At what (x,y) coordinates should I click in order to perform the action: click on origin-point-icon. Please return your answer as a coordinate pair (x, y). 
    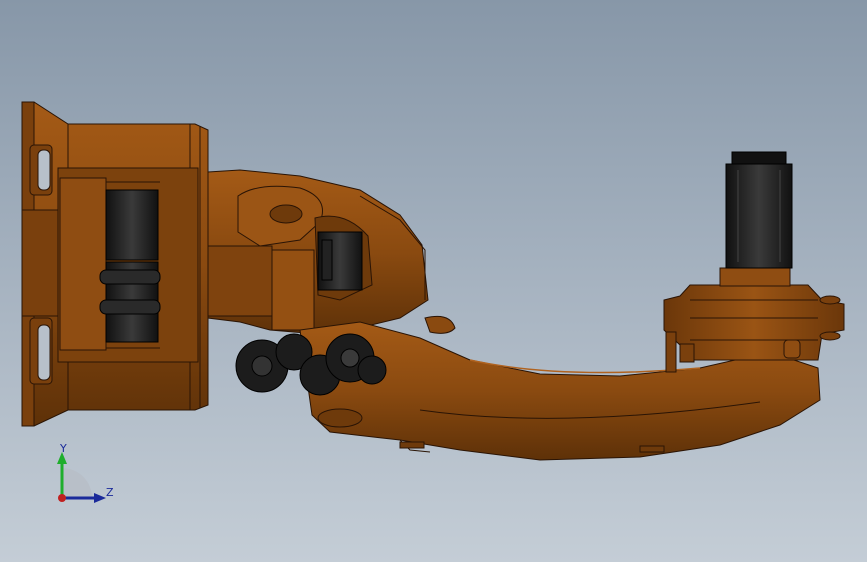
    Looking at the image, I should click on (62, 498).